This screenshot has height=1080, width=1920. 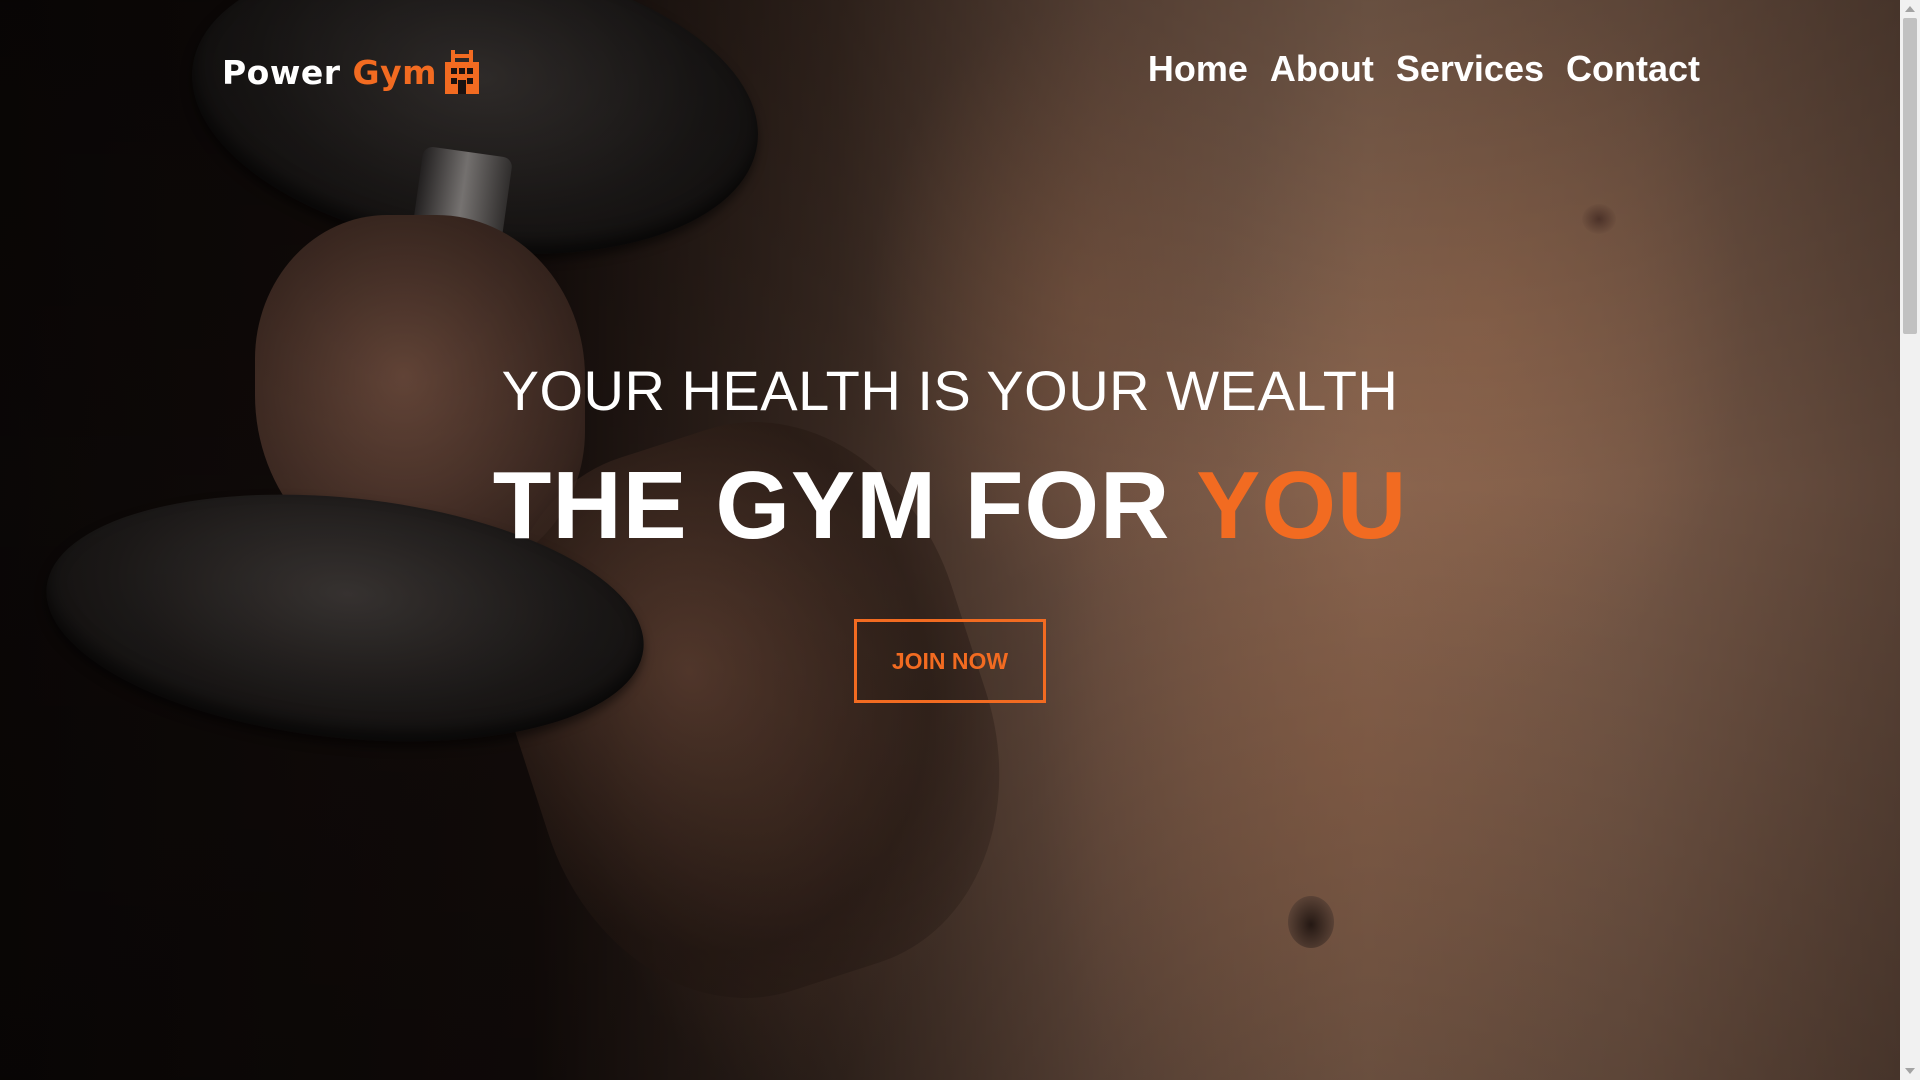 What do you see at coordinates (1322, 69) in the screenshot?
I see `nav-about: About` at bounding box center [1322, 69].